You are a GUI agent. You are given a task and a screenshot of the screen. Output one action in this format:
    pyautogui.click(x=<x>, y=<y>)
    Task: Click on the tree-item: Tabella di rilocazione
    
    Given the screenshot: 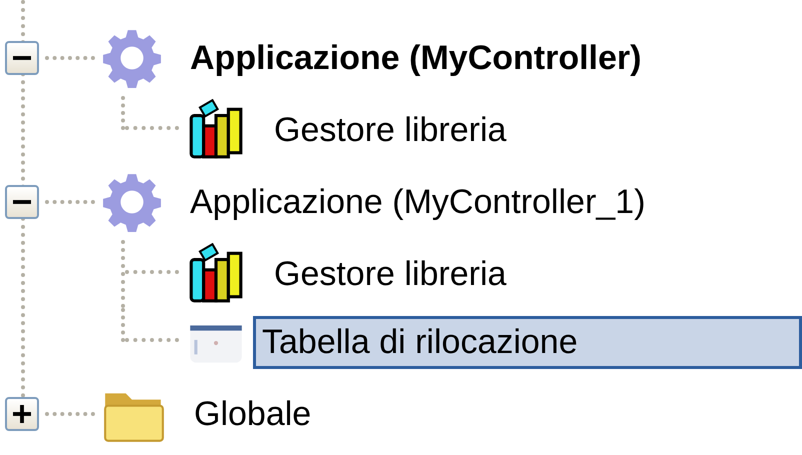 What is the action you would take?
    pyautogui.click(x=527, y=342)
    